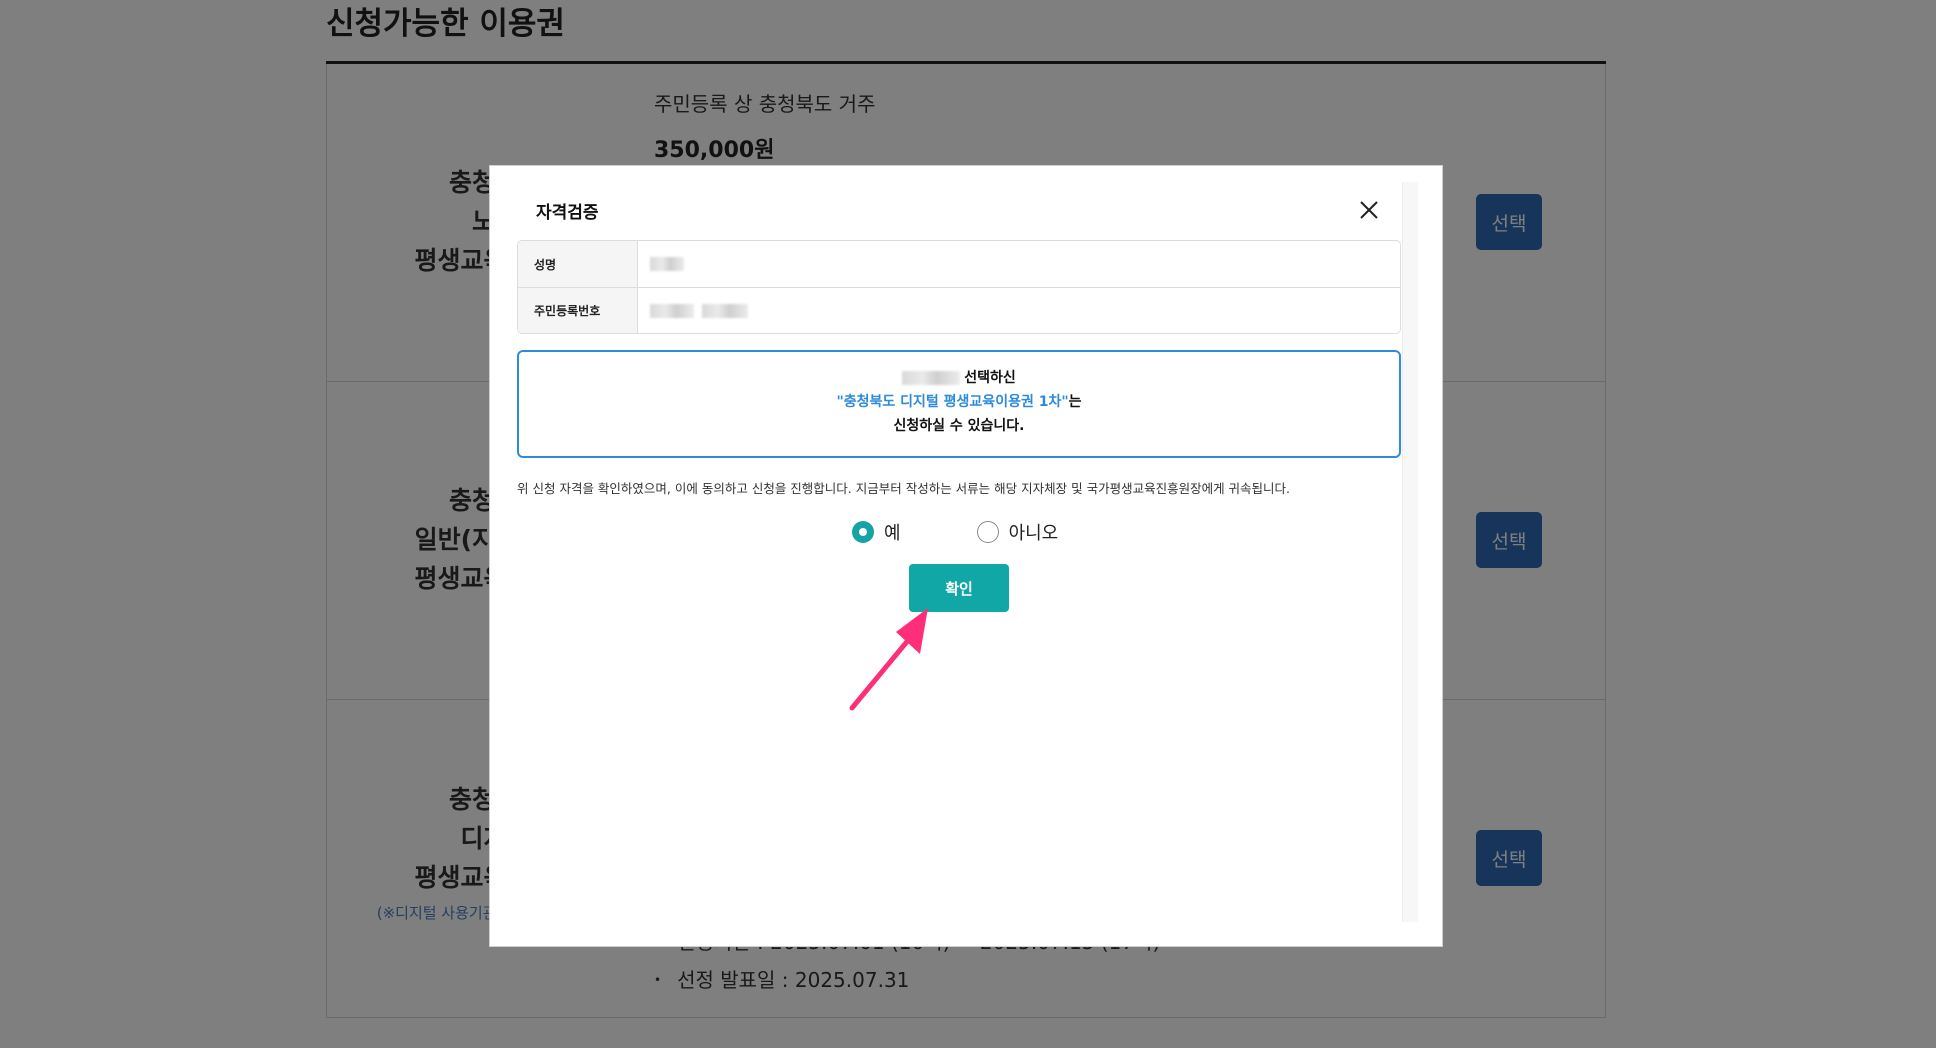 The image size is (1936, 1048). Describe the element at coordinates (567, 213) in the screenshot. I see `modal-title: 자격검증` at that location.